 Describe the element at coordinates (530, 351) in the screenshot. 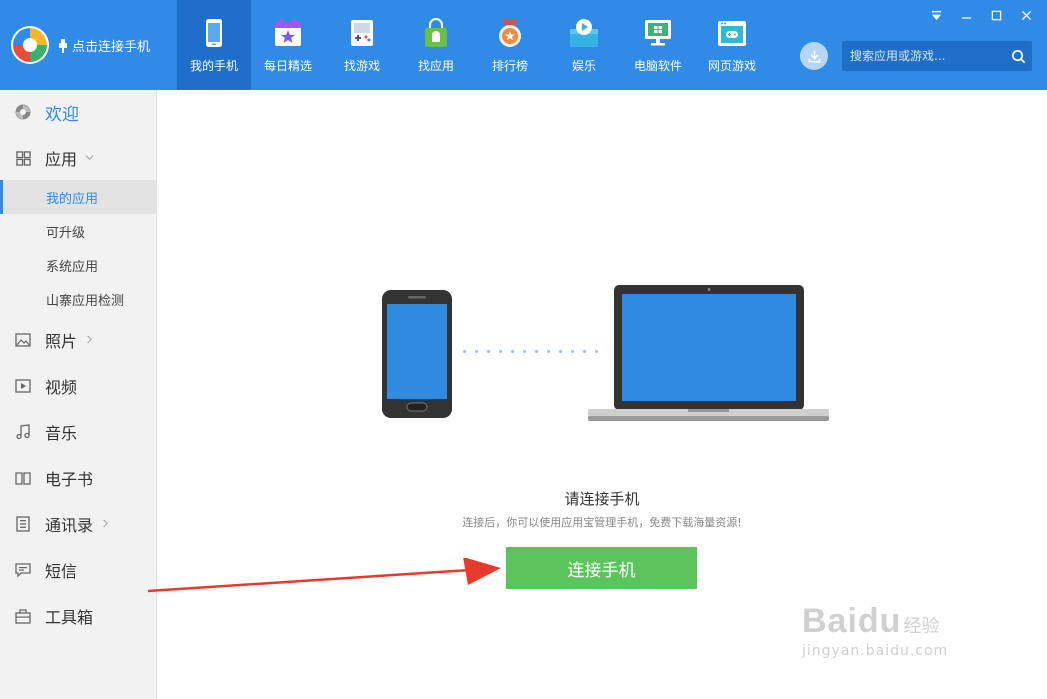

I see `connection-dots` at that location.